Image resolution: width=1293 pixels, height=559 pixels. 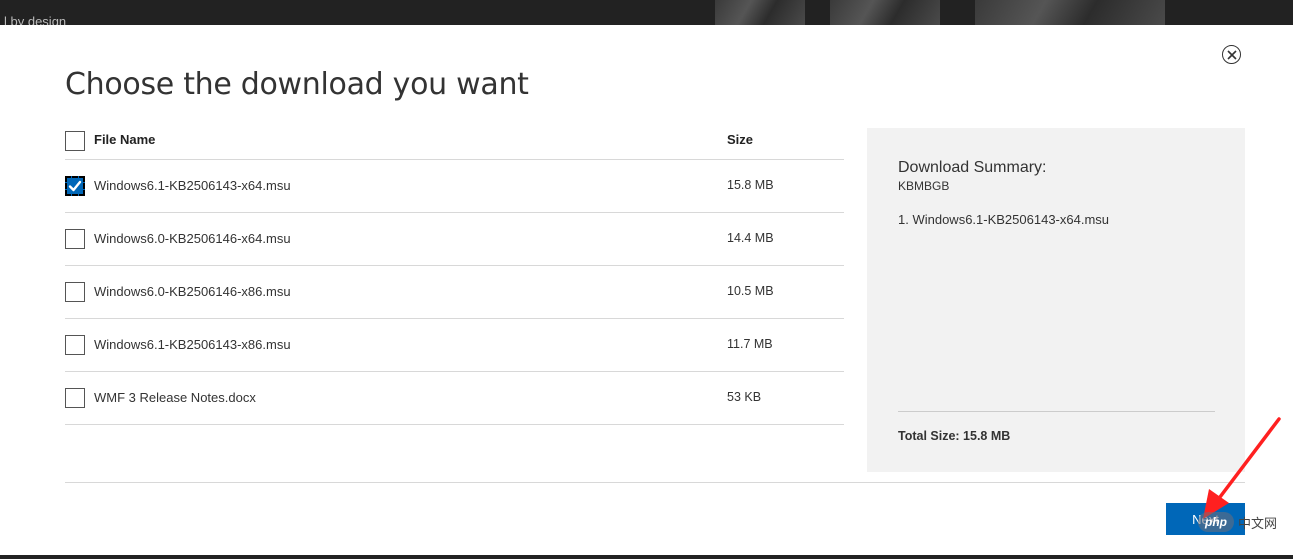 I want to click on file-name: WMF 3 Release Notes.docx, so click(x=175, y=397).